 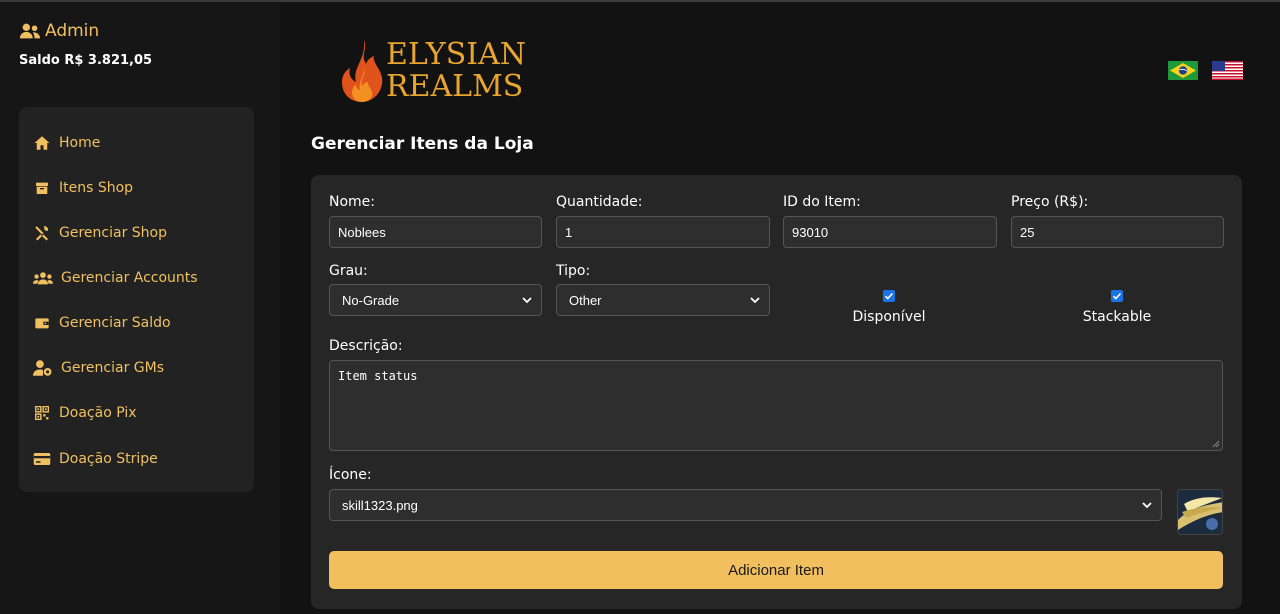 I want to click on sidebar-item-gerenciar-shop: Gerenciar Shop, so click(x=100, y=233).